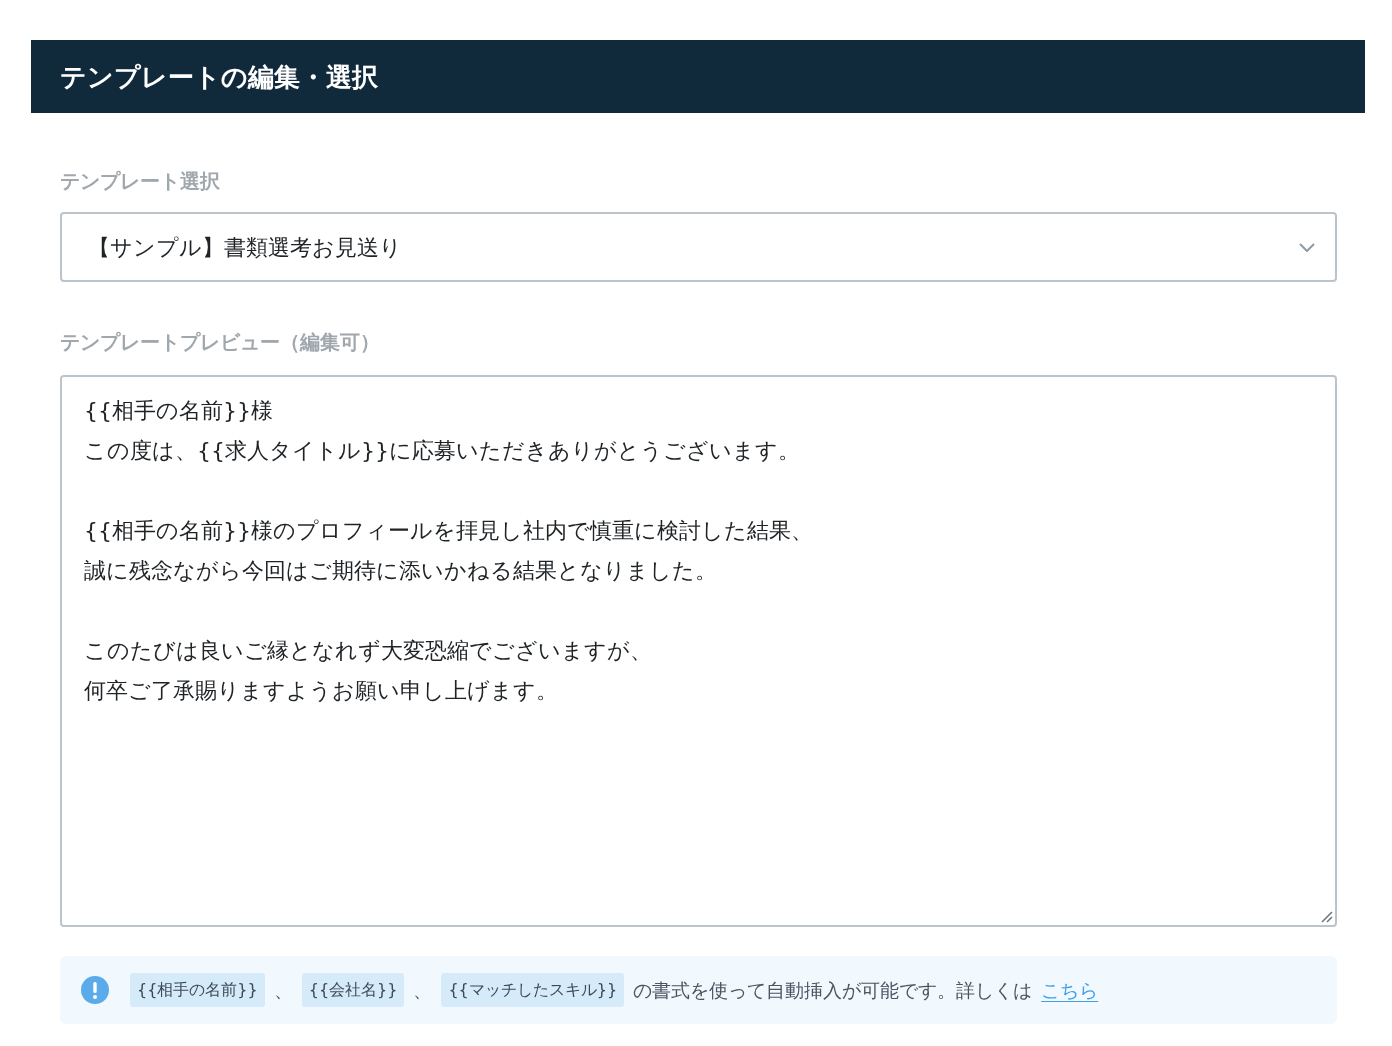  What do you see at coordinates (400, 571) in the screenshot?
I see `text-line: 誠に残念ながら今回はご期待に添いかねる結果となりました。` at bounding box center [400, 571].